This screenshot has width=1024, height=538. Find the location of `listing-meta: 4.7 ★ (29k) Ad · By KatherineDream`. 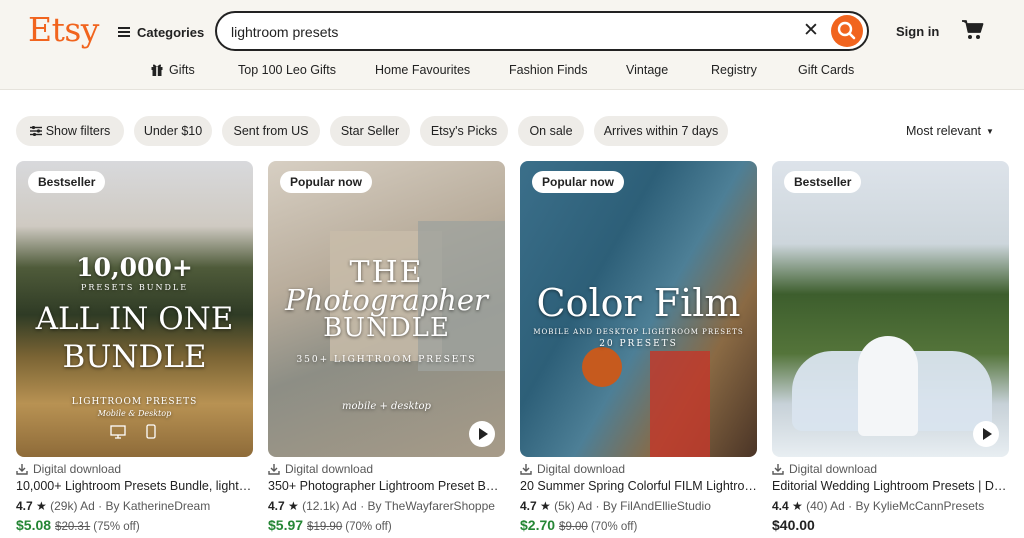

listing-meta: 4.7 ★ (29k) Ad · By KatherineDream is located at coordinates (113, 506).